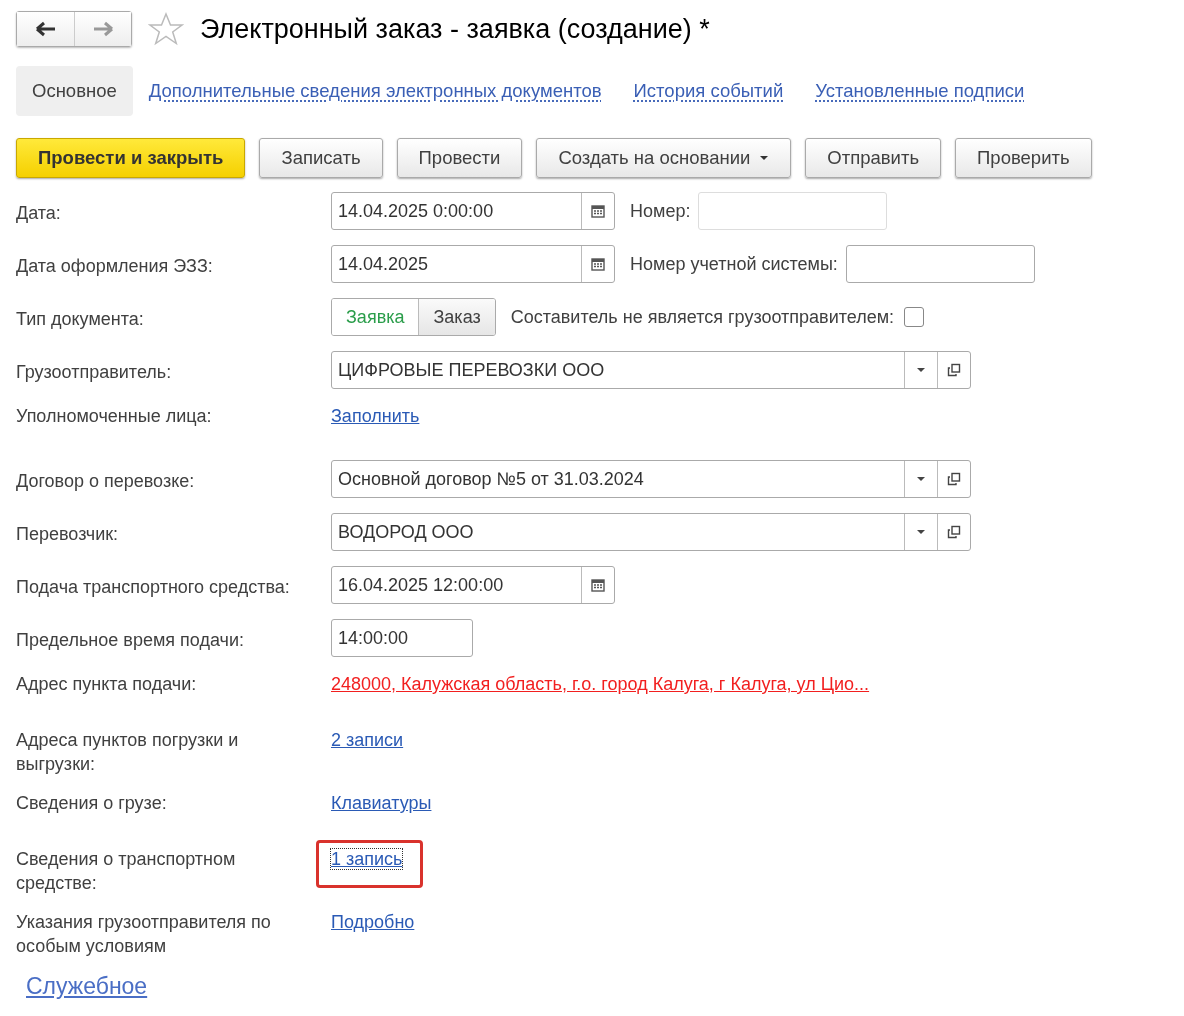  Describe the element at coordinates (87, 986) in the screenshot. I see `link: Служебное` at that location.